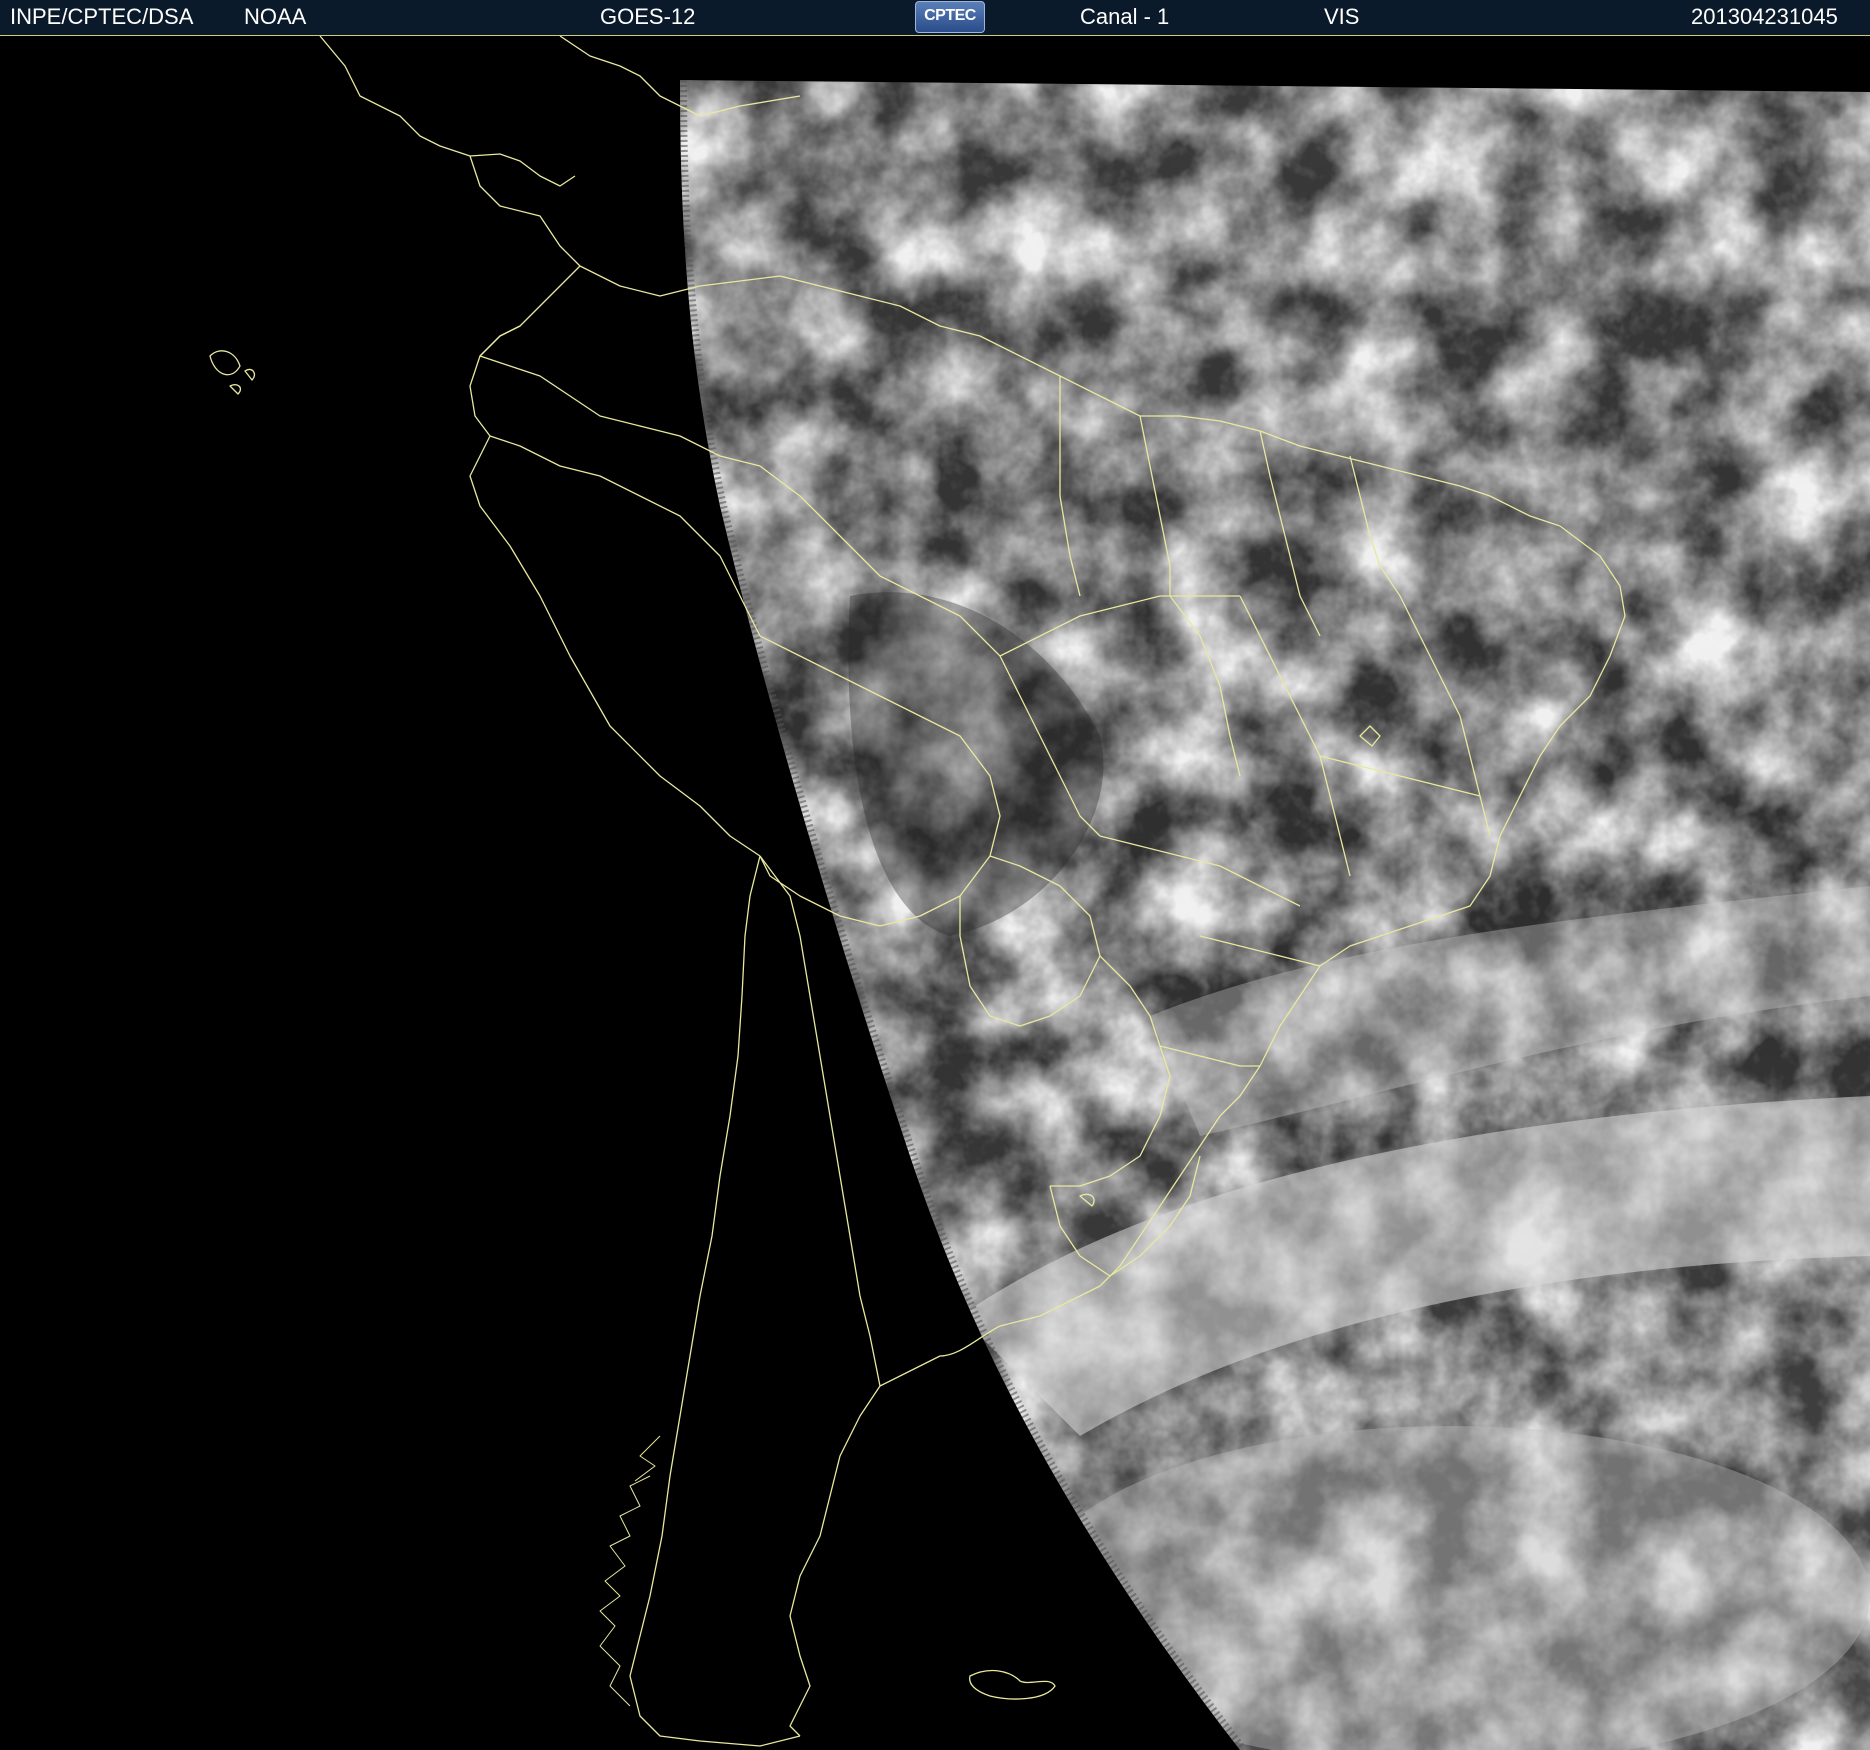  Describe the element at coordinates (1764, 16) in the screenshot. I see `timestamp-label: 201304231045` at that location.